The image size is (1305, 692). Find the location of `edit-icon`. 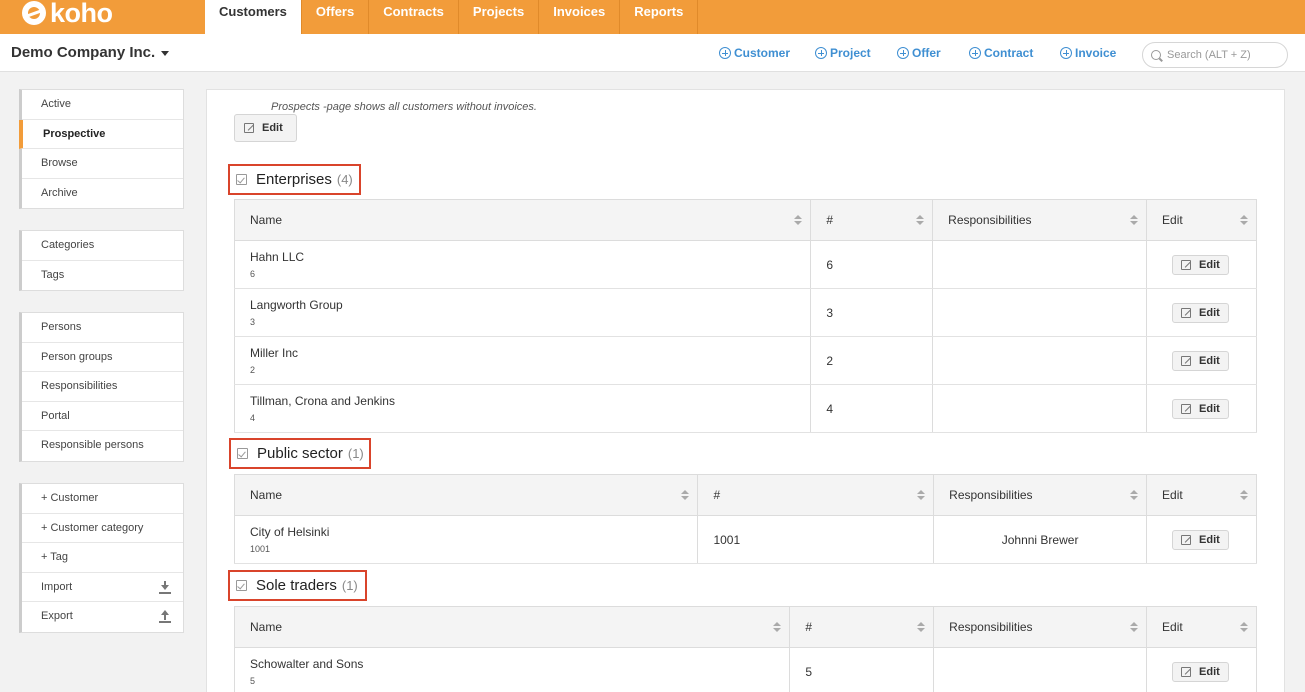

edit-icon is located at coordinates (1186, 264).